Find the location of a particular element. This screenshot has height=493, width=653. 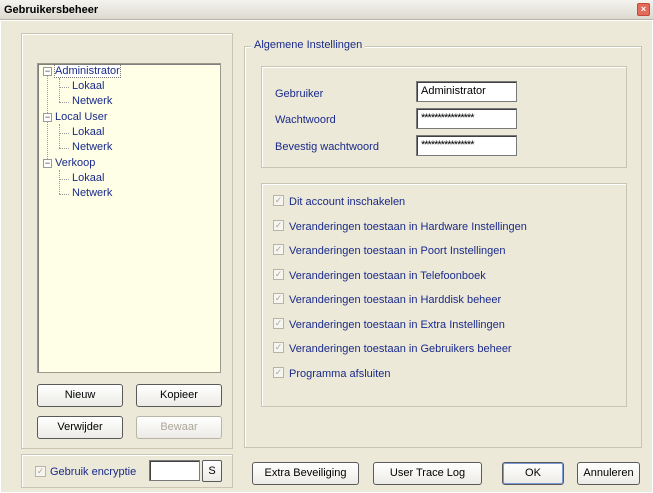

encryption-label: Gebruik encryptie is located at coordinates (93, 472).